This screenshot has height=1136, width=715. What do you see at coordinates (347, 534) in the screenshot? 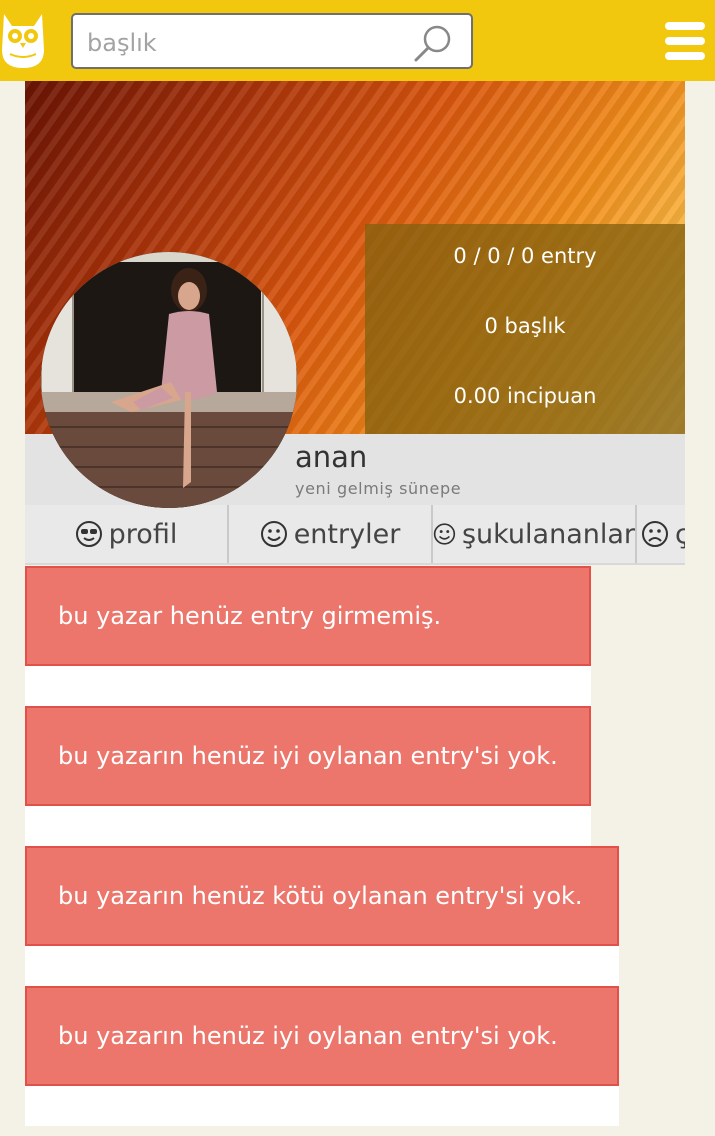
I see `tab-label: entryler` at bounding box center [347, 534].